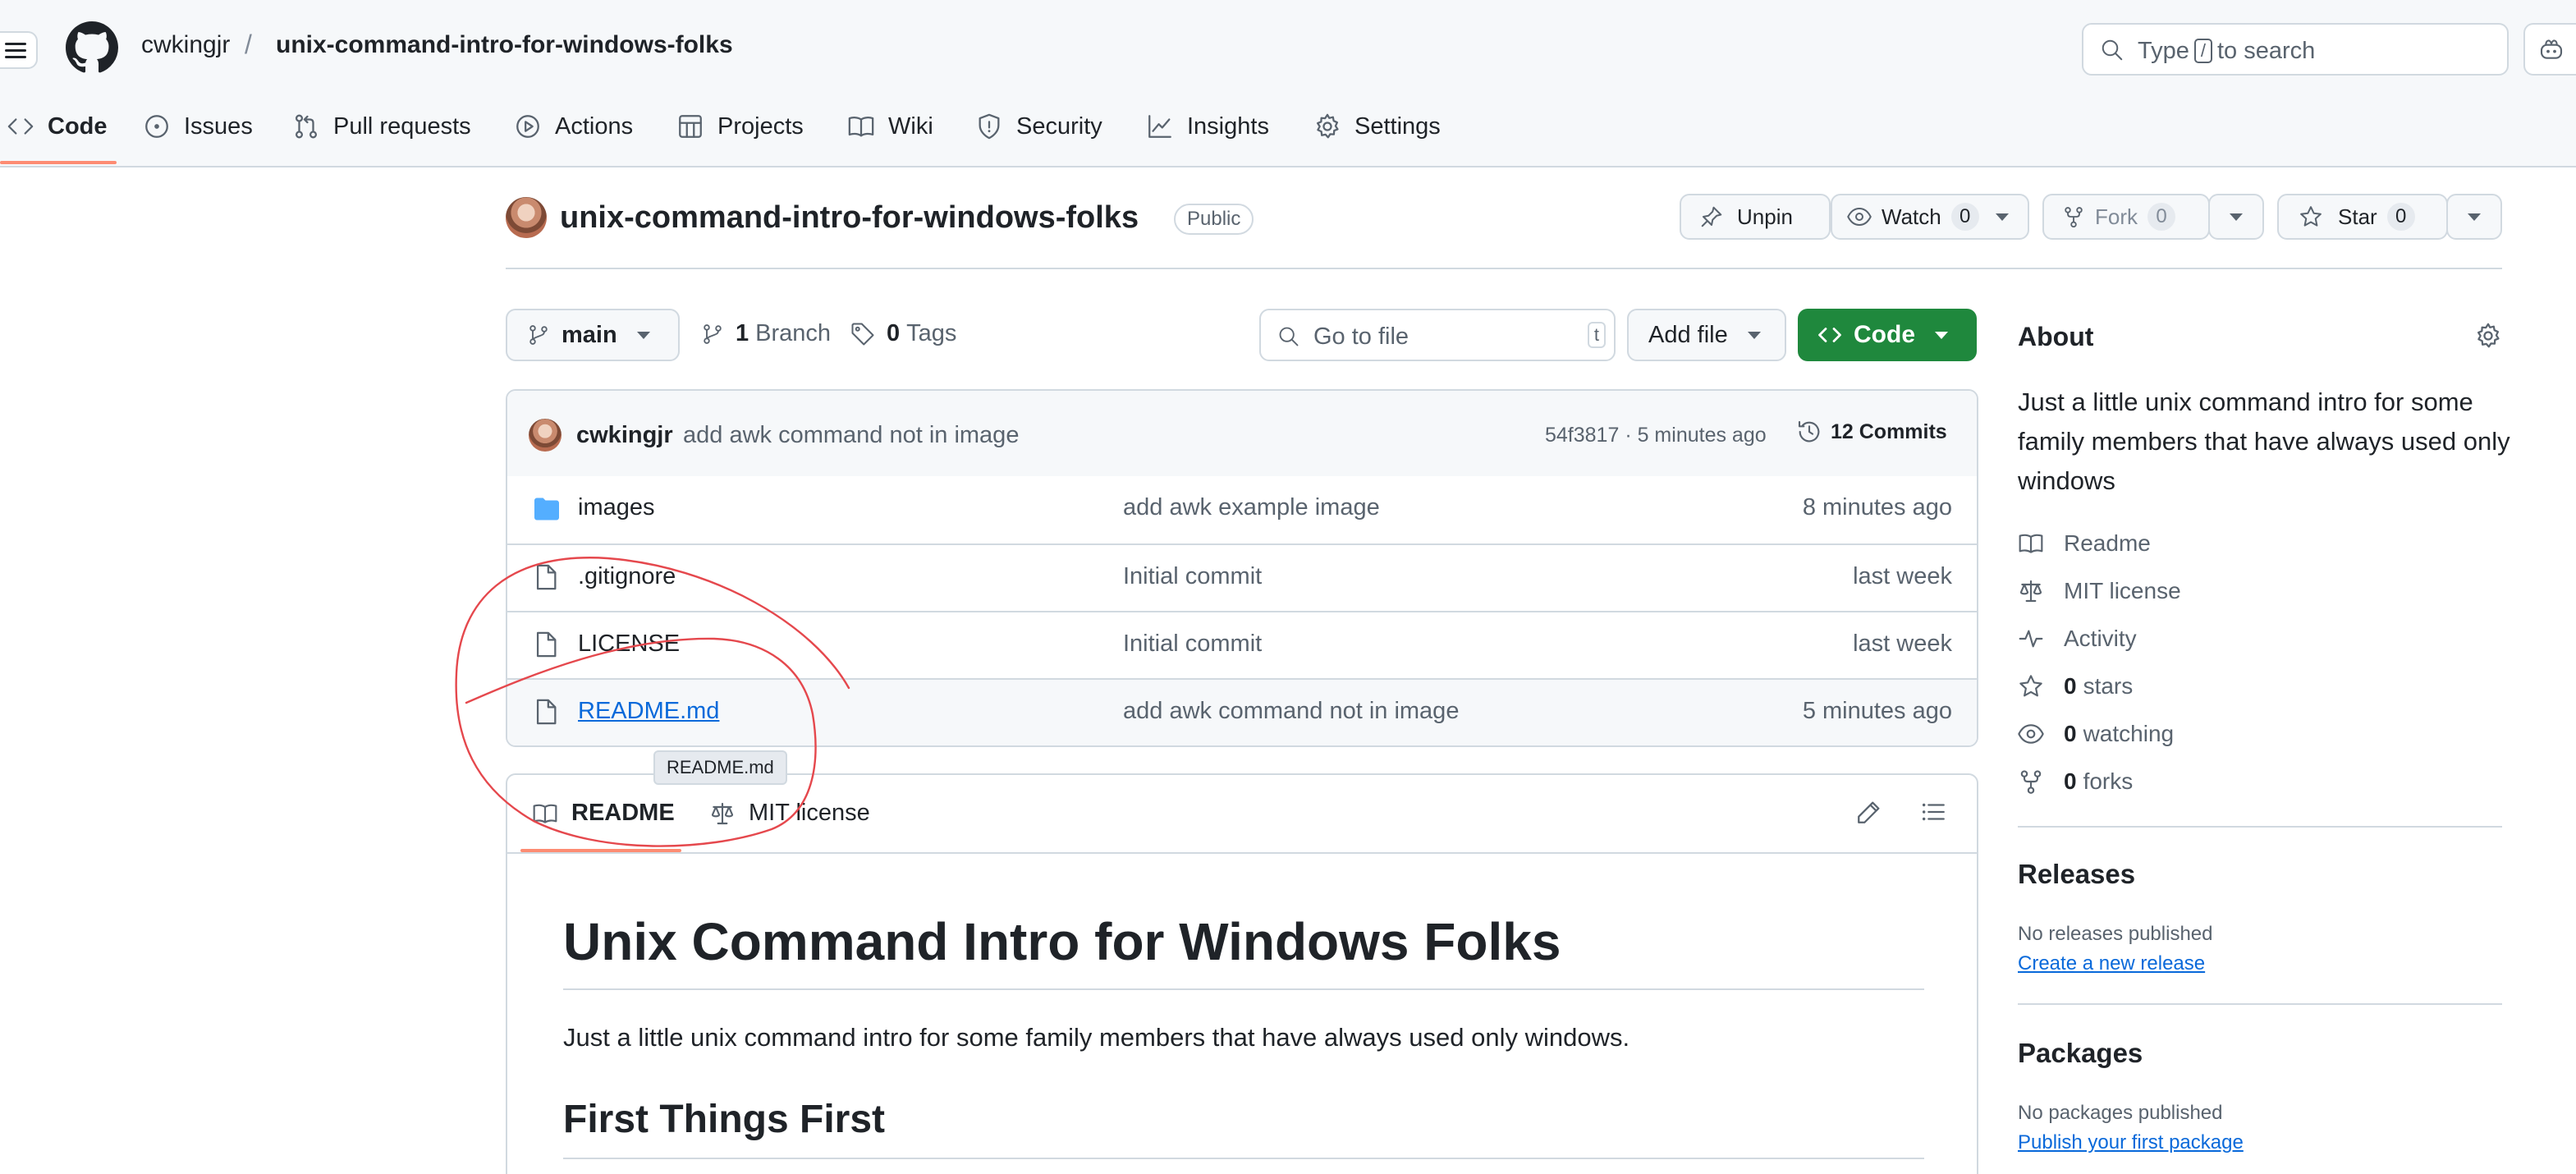 The width and height of the screenshot is (2576, 1174). I want to click on file-commit-message: add awk example image, so click(1251, 507).